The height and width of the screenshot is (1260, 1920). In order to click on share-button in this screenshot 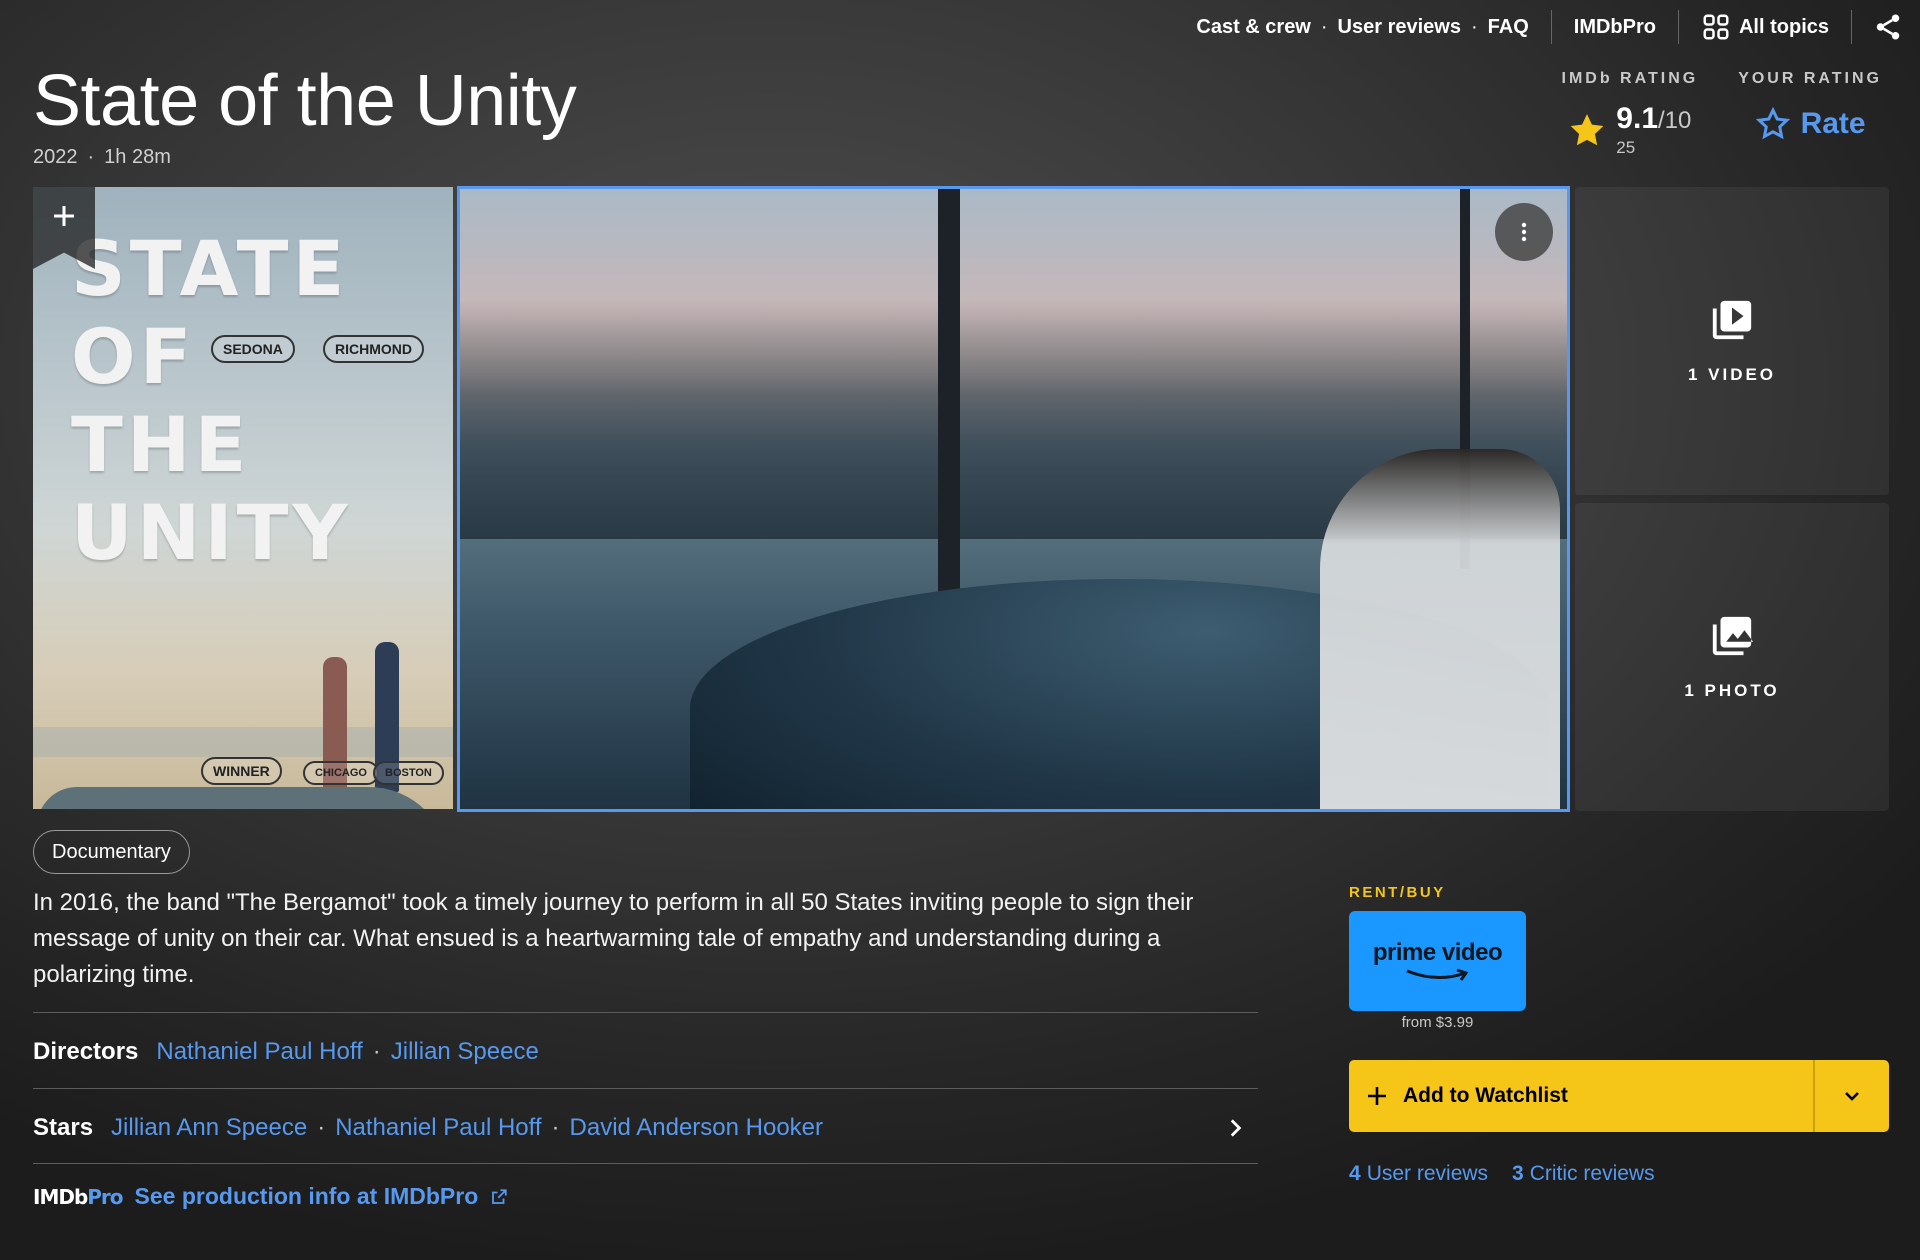, I will do `click(1888, 27)`.